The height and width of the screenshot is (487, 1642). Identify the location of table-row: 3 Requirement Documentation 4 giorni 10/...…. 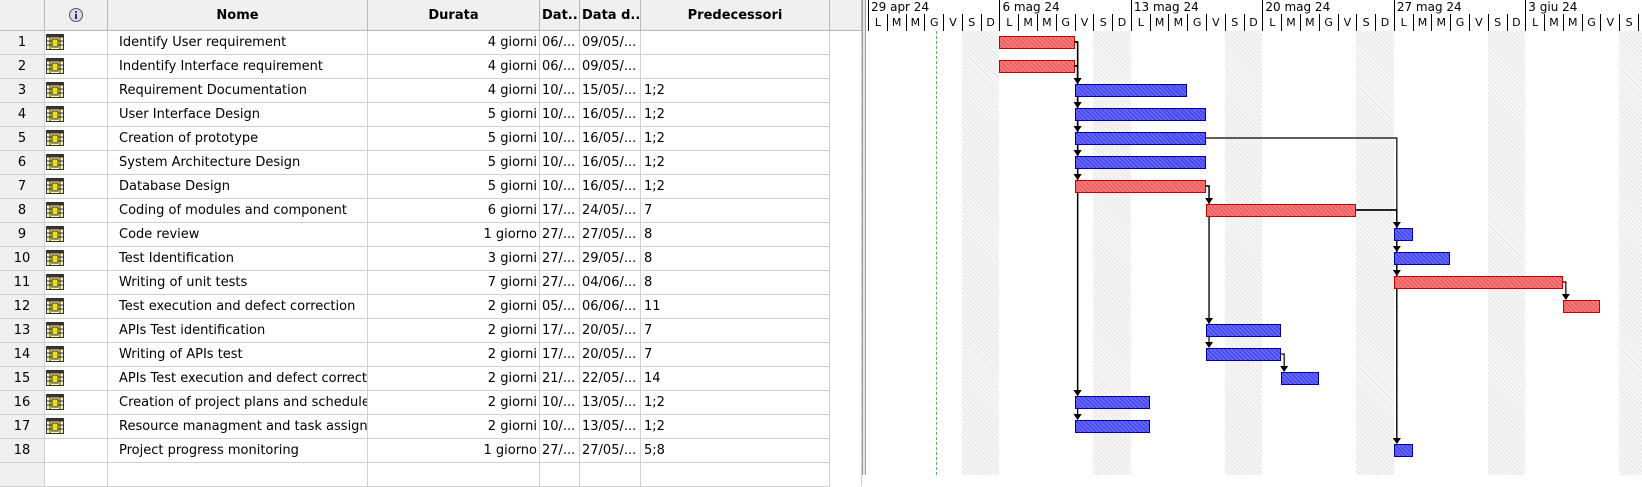
(431, 91).